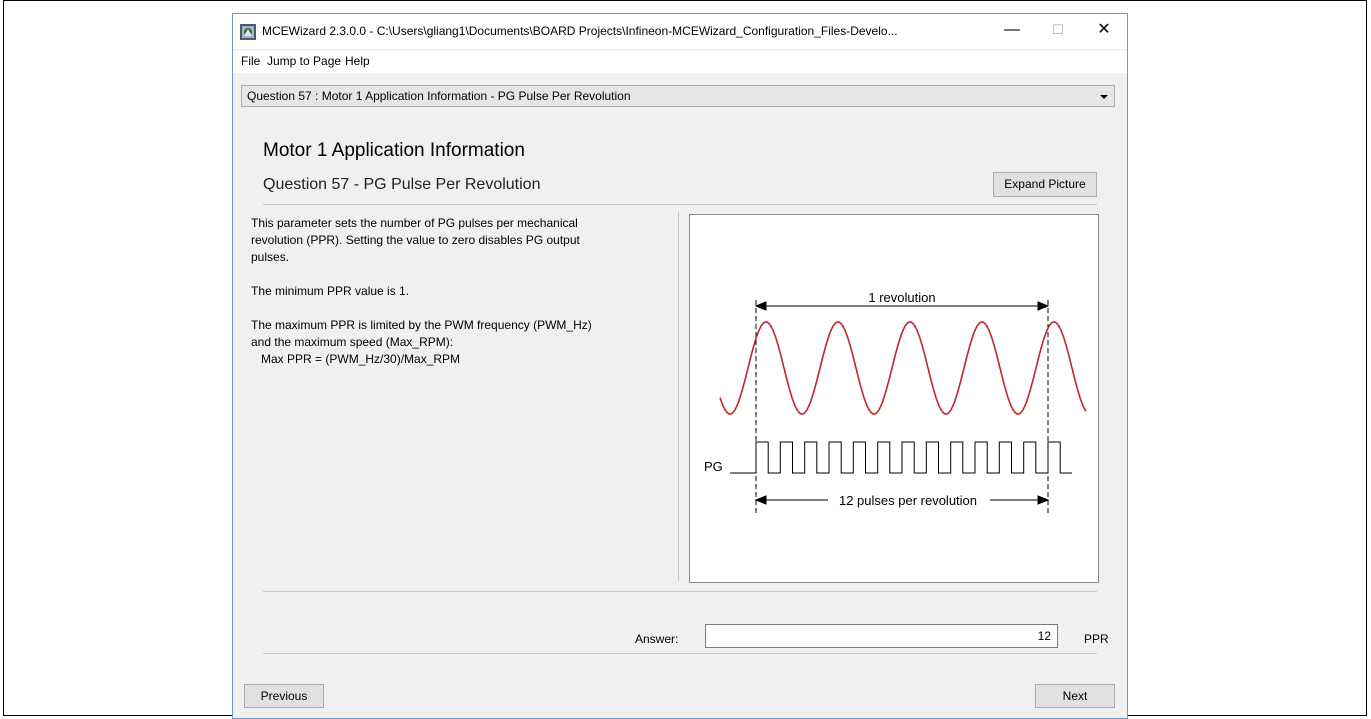 The image size is (1371, 719). What do you see at coordinates (657, 639) in the screenshot?
I see `answer-label: Answer:` at bounding box center [657, 639].